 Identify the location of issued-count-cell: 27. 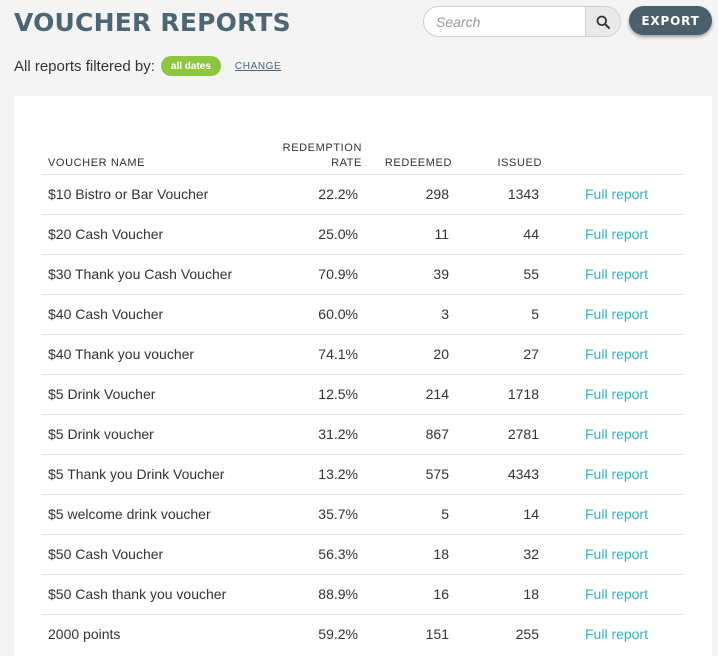
(531, 354).